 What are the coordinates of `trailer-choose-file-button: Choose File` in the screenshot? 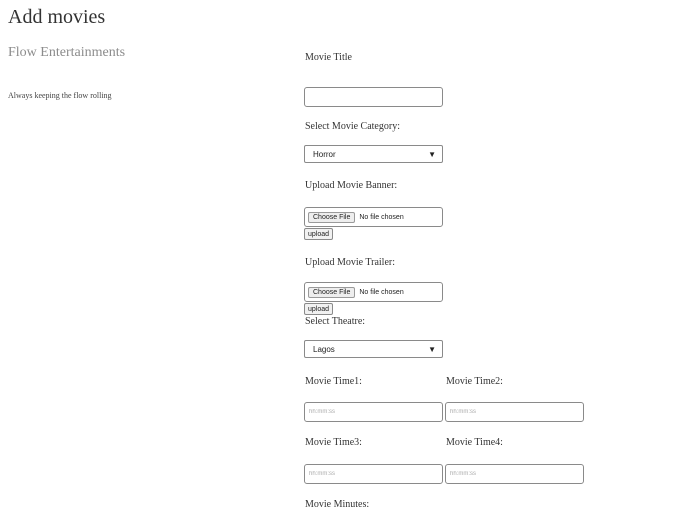 It's located at (332, 292).